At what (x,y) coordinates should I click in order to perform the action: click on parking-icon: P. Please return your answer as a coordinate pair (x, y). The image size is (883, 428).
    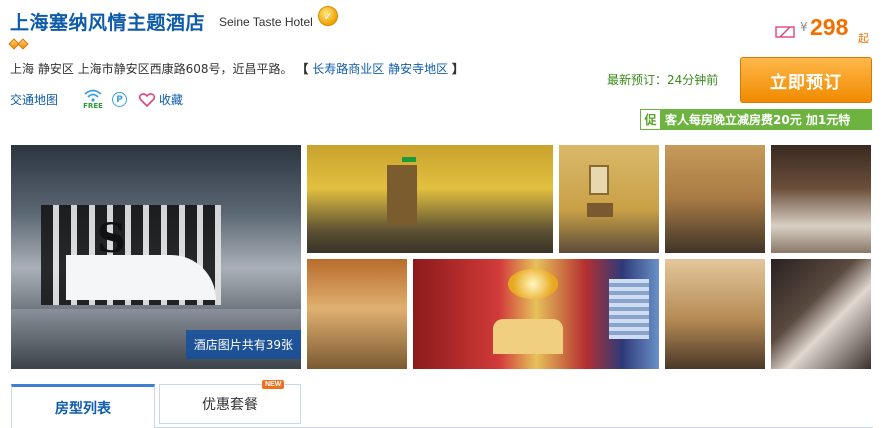
    Looking at the image, I should click on (120, 99).